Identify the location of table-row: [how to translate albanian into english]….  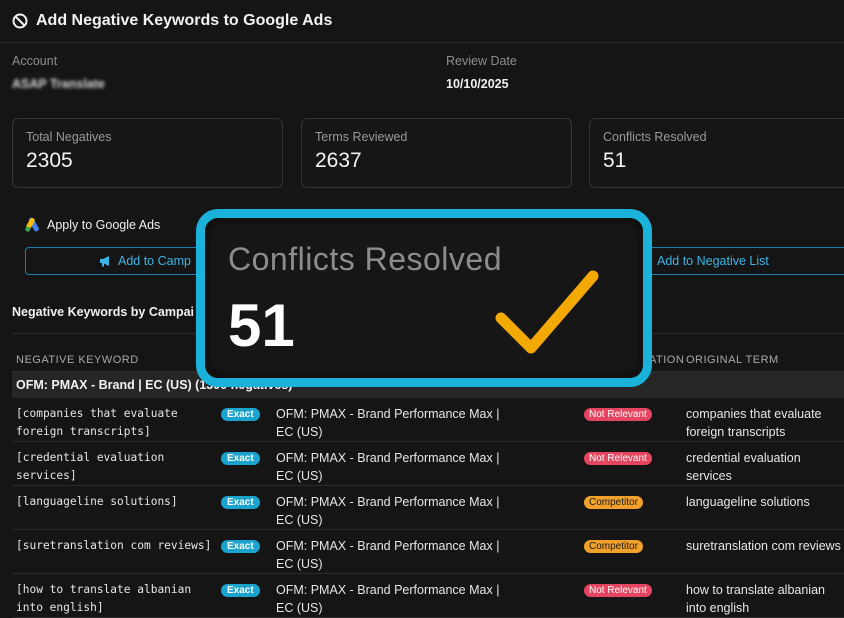
(428, 596).